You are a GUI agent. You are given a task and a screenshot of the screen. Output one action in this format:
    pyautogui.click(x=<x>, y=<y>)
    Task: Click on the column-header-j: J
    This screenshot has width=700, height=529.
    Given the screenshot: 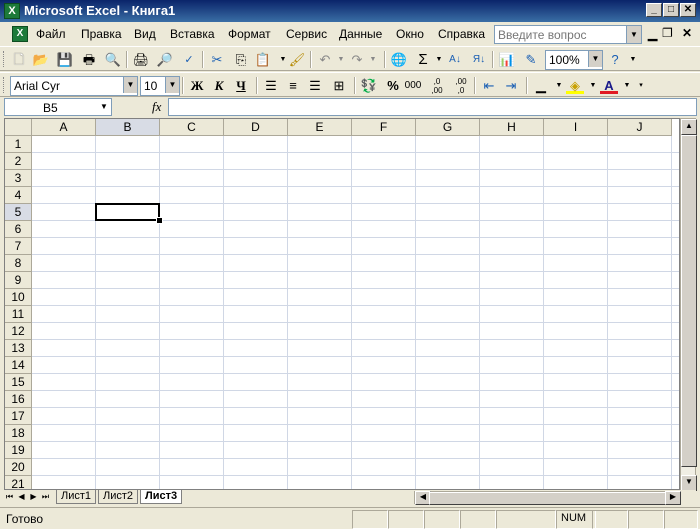 What is the action you would take?
    pyautogui.click(x=640, y=127)
    